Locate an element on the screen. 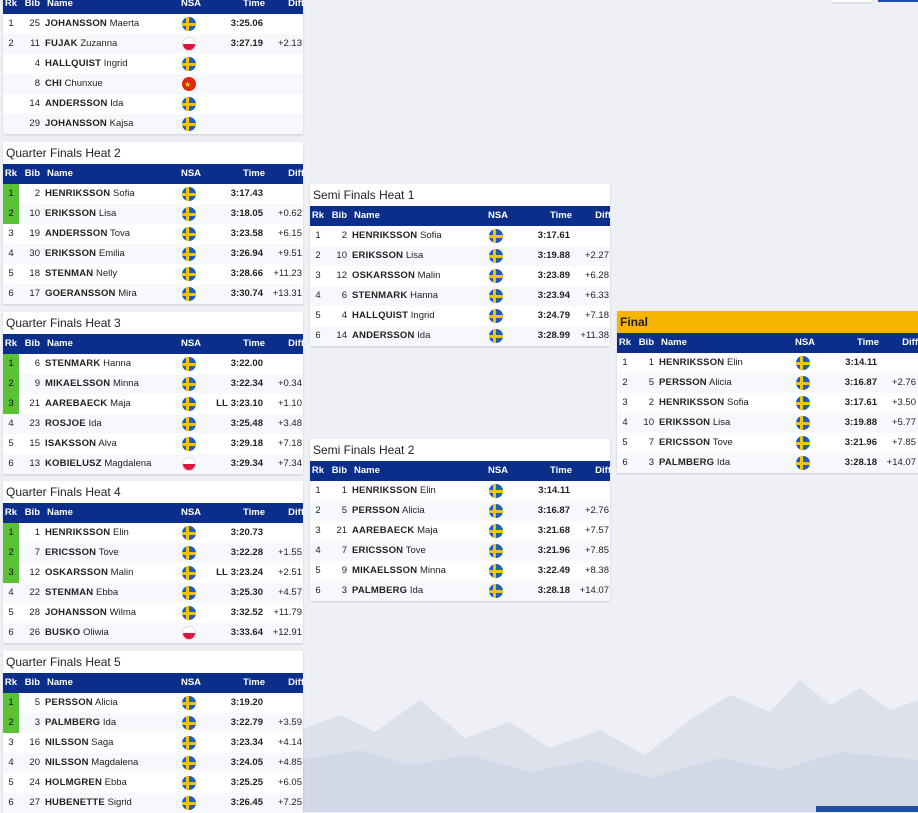 Image resolution: width=918 pixels, height=813 pixels. table-row: 4 7 ERICSSON Tove 3:21.96 +7.85 is located at coordinates (460, 551).